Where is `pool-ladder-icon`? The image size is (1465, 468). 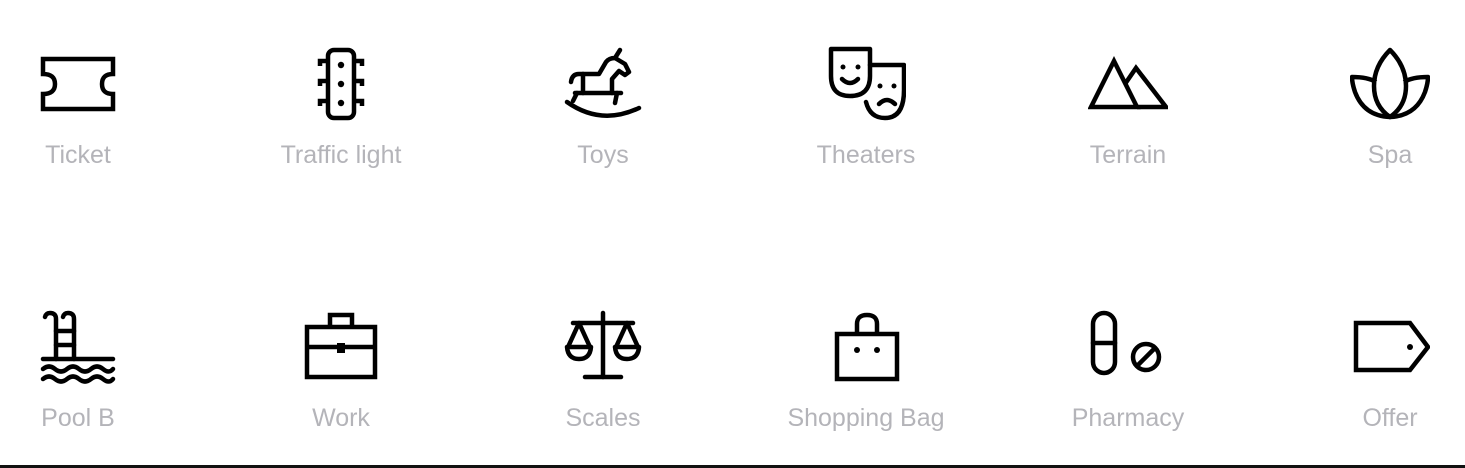 pool-ladder-icon is located at coordinates (78, 347).